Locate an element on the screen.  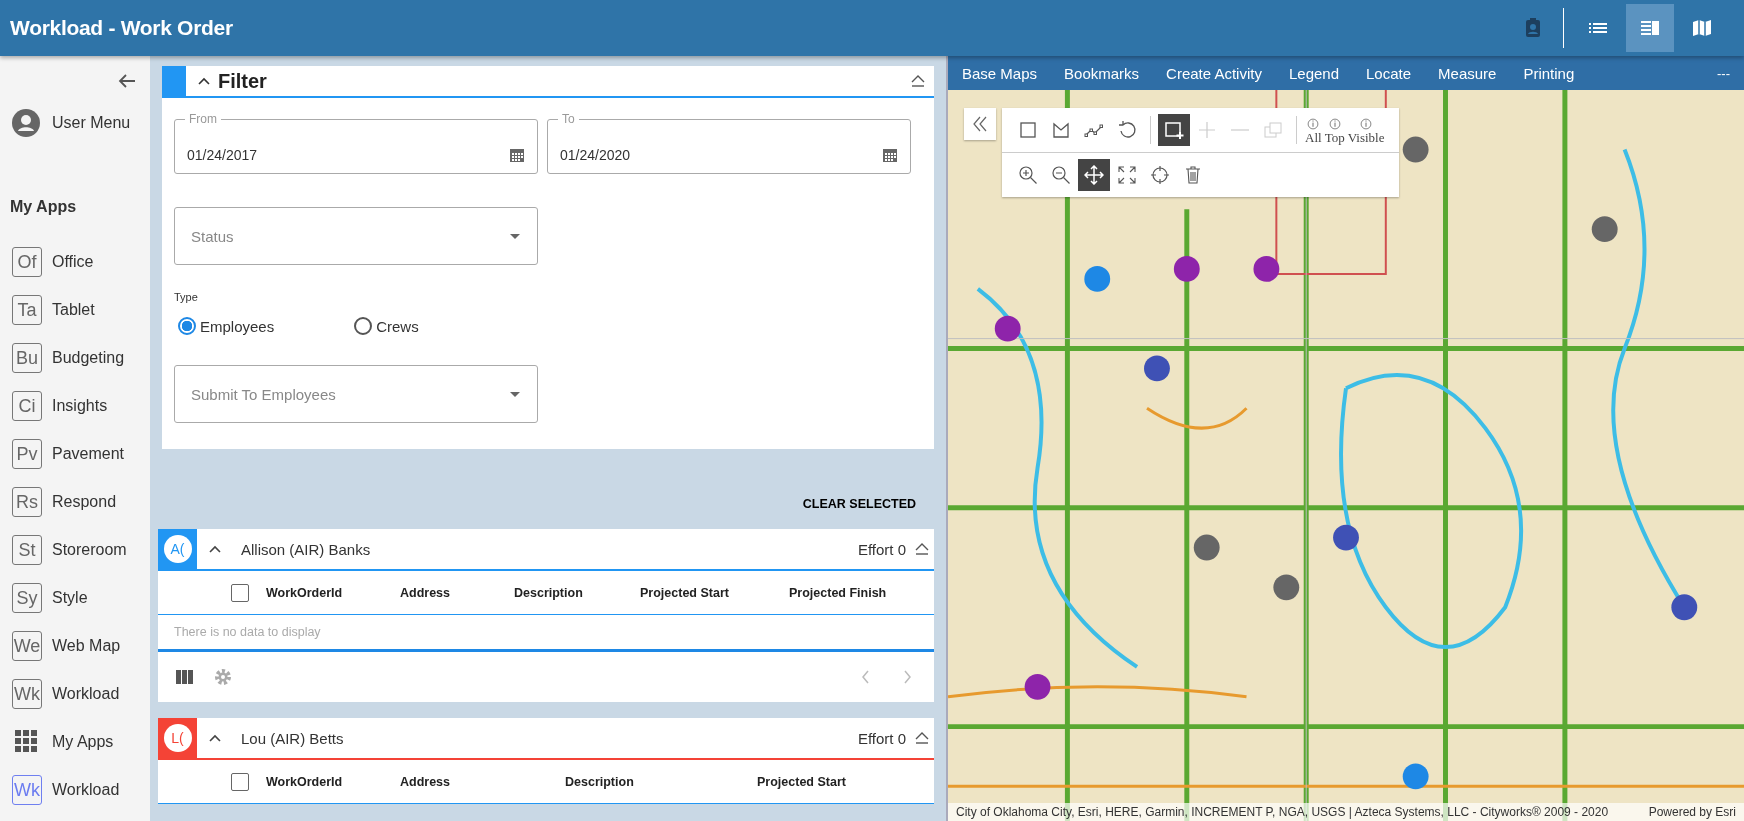
add-shape-icon is located at coordinates (1174, 130).